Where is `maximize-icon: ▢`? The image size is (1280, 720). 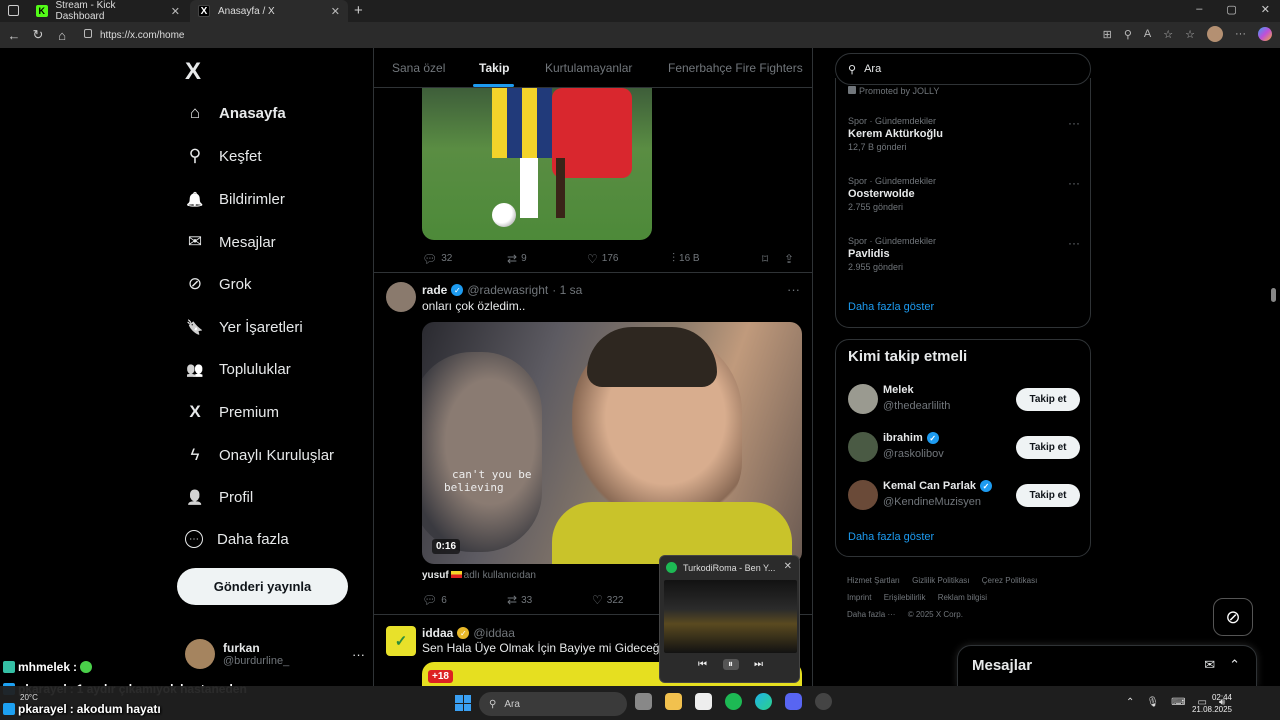
maximize-icon: ▢ is located at coordinates (1231, 9).